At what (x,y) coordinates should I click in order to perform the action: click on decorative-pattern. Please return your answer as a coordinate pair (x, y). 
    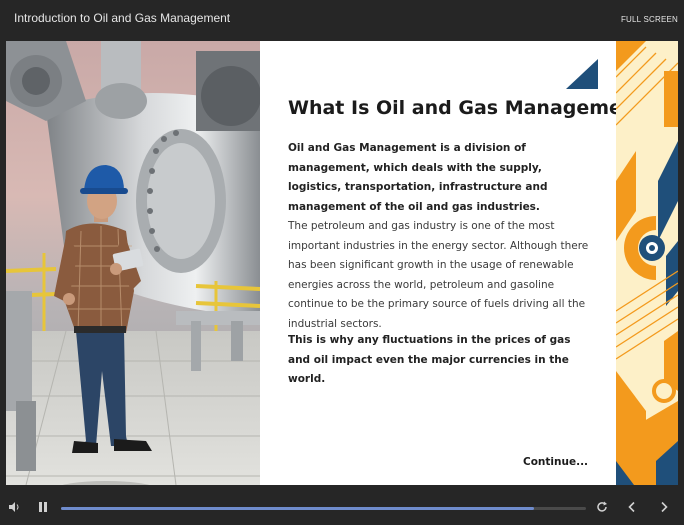
    Looking at the image, I should click on (647, 263).